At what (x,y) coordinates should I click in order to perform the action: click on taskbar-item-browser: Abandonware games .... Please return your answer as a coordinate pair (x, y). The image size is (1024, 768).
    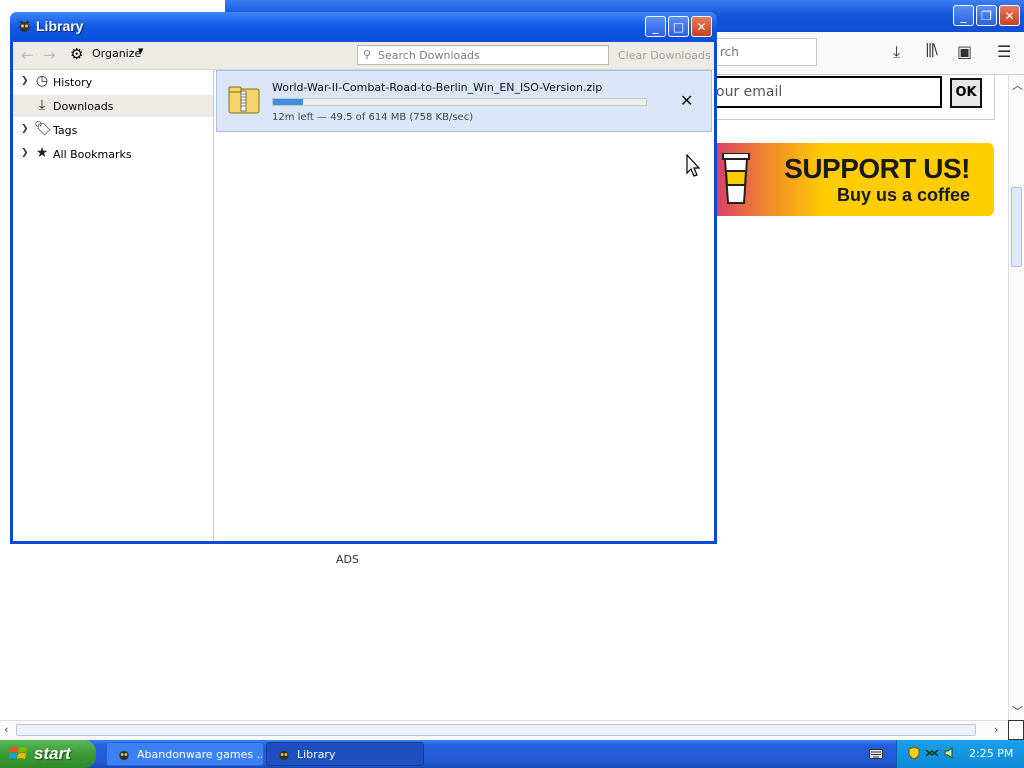
    Looking at the image, I should click on (185, 754).